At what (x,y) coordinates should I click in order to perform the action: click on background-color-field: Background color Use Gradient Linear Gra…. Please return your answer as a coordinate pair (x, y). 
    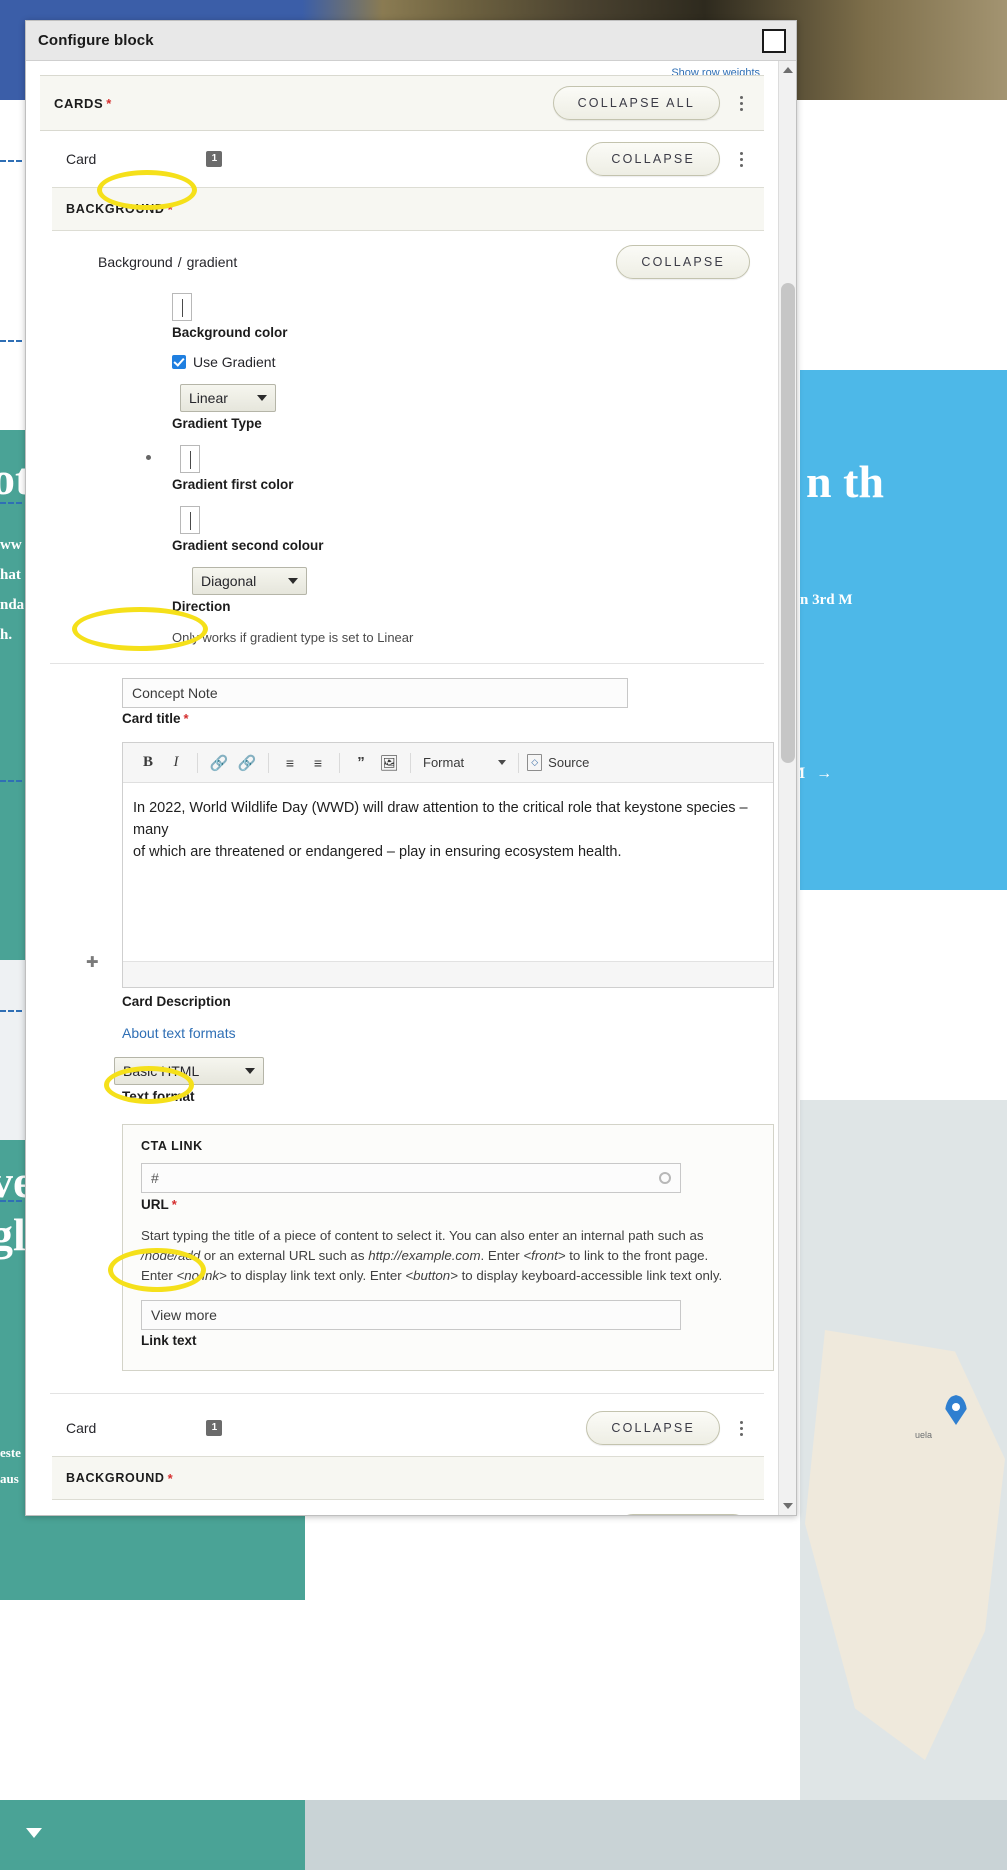
    Looking at the image, I should click on (402, 453).